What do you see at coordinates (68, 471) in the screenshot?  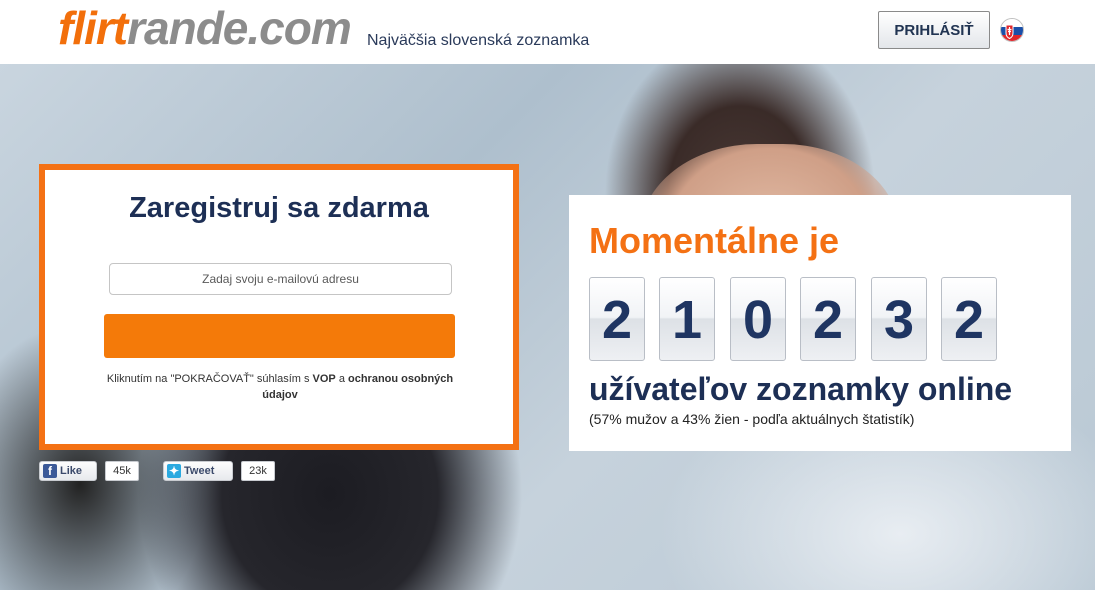 I see `facebook-like-button: f Like` at bounding box center [68, 471].